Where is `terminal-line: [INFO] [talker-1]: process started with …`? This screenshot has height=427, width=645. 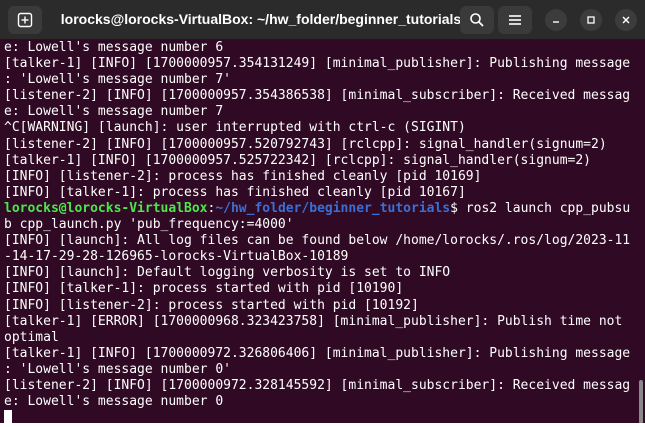
terminal-line: [INFO] [talker-1]: process started with … is located at coordinates (204, 289).